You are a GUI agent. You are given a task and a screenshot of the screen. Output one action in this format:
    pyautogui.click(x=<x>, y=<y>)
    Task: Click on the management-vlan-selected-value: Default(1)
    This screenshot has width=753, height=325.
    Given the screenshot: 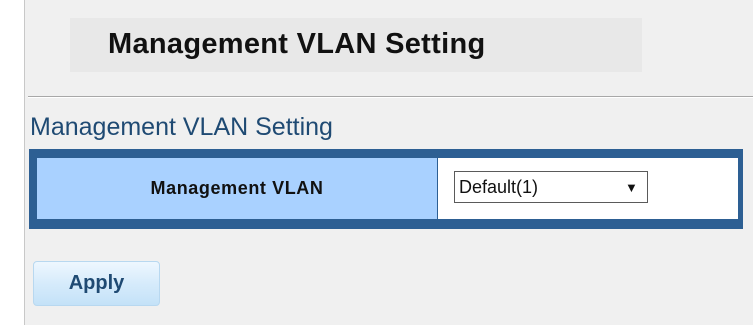 What is the action you would take?
    pyautogui.click(x=499, y=186)
    